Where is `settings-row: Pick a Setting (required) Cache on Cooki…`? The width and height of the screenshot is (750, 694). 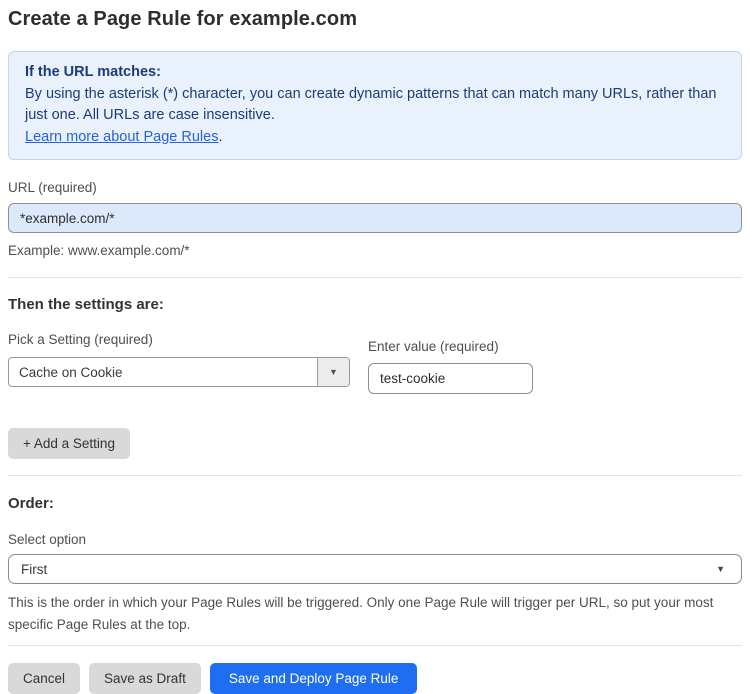 settings-row: Pick a Setting (required) Cache on Cooki… is located at coordinates (375, 363).